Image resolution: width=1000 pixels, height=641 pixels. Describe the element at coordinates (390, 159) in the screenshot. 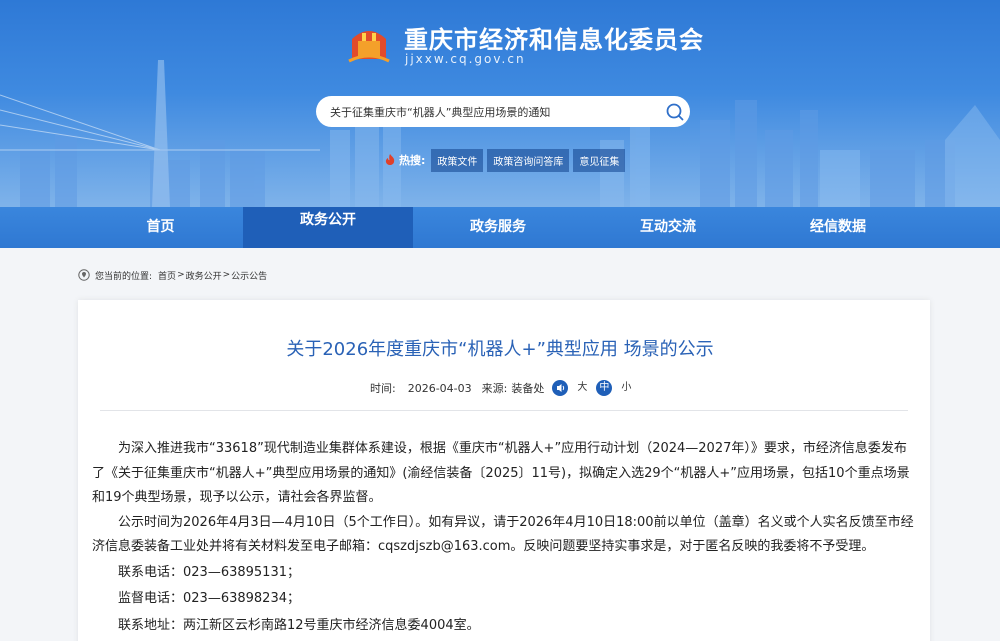

I see `flame-icon` at that location.